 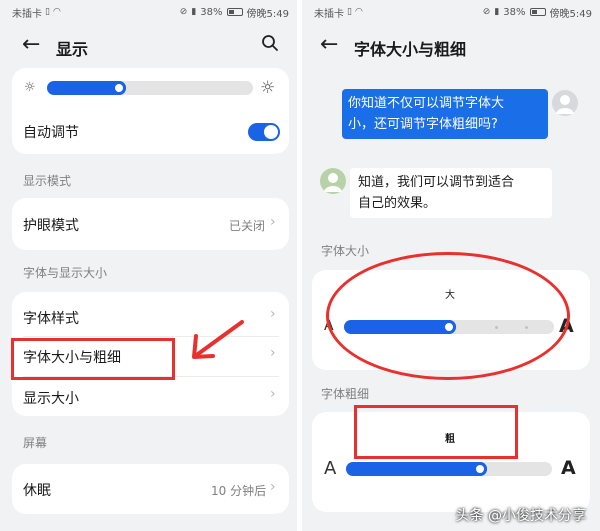 I want to click on bold-a-icon: A, so click(x=568, y=468).